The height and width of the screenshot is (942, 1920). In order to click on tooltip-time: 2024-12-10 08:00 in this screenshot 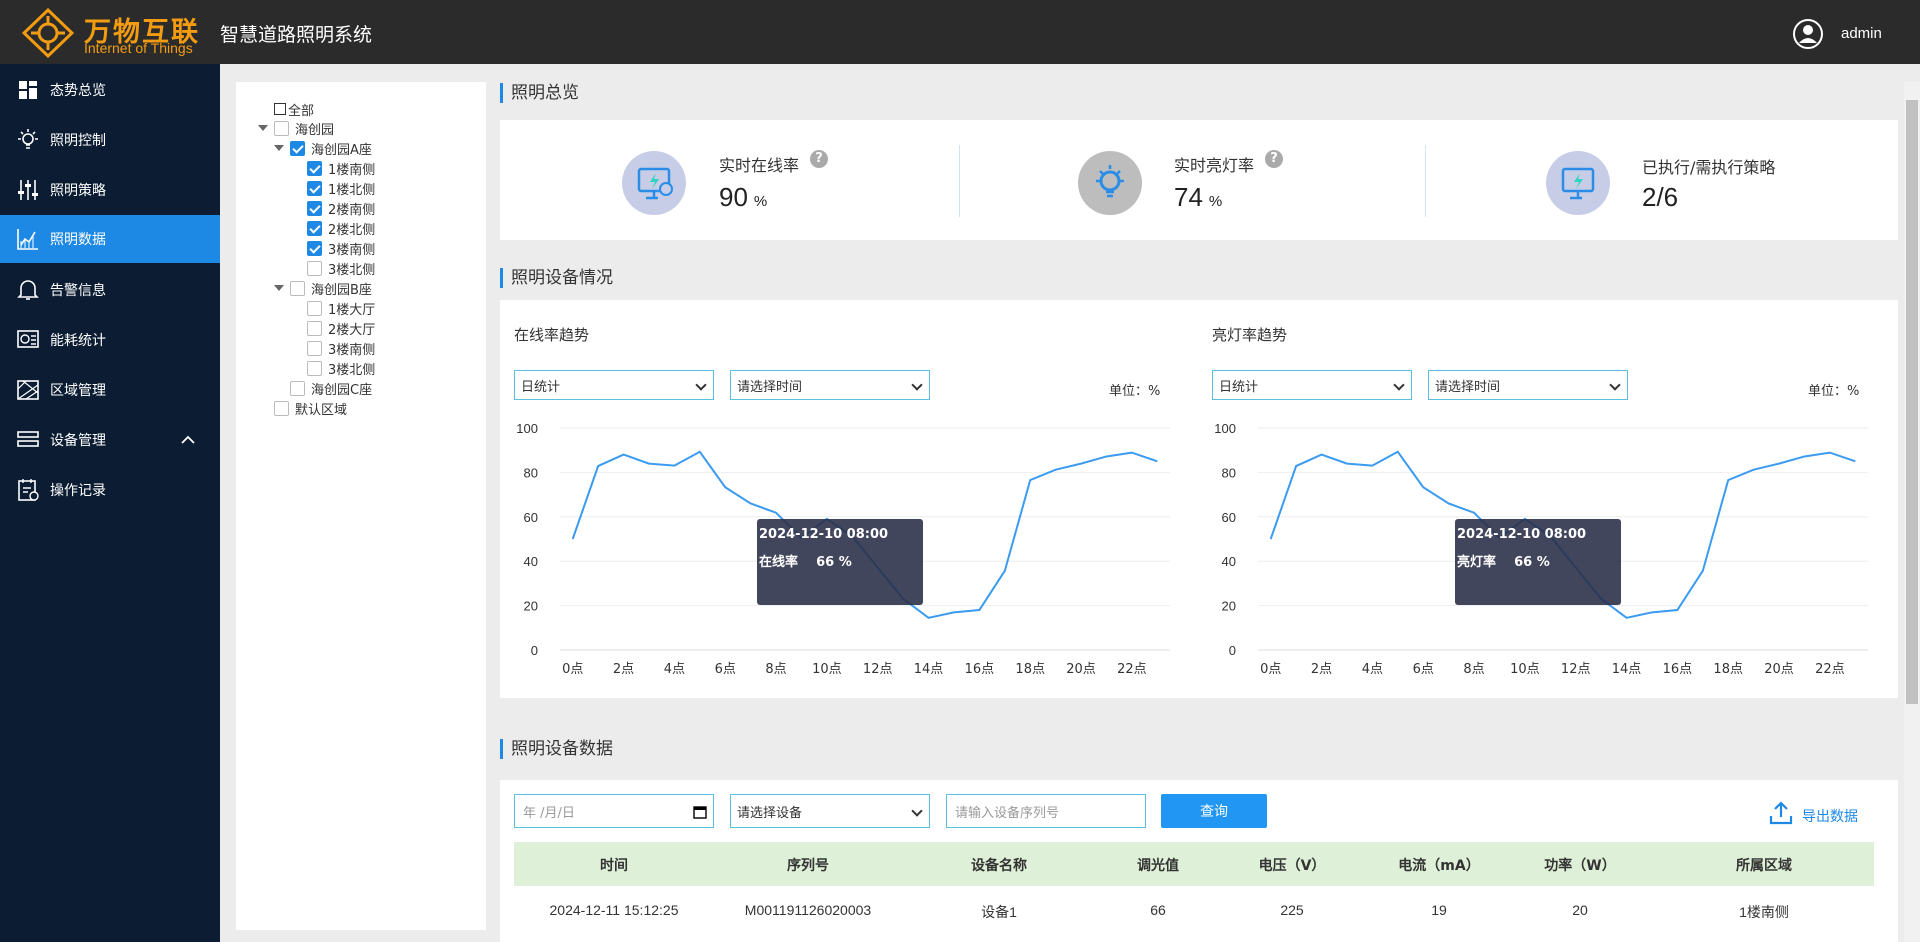, I will do `click(824, 534)`.